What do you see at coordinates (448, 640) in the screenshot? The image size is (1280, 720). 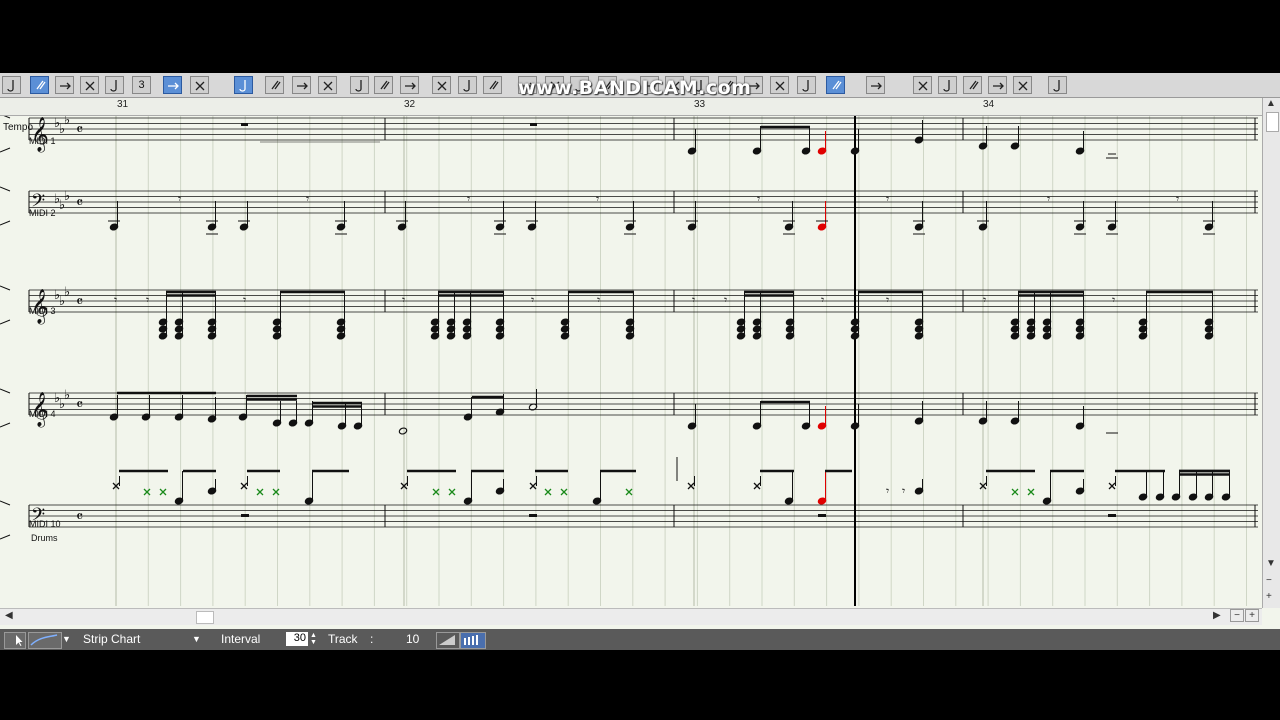 I see `velocity-ramp-icon` at bounding box center [448, 640].